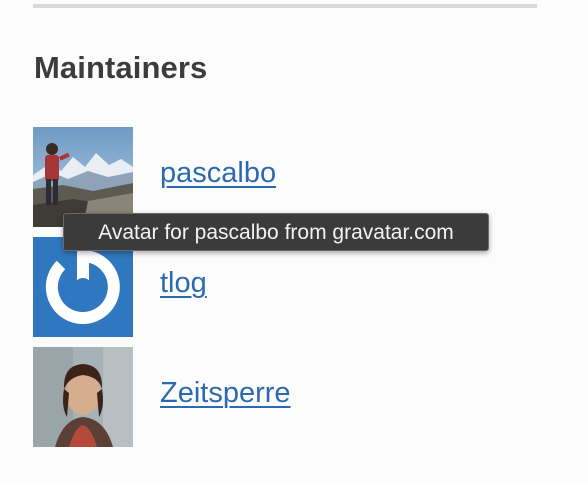  What do you see at coordinates (218, 173) in the screenshot?
I see `maintainer-link-pascalbo: pascalbo` at bounding box center [218, 173].